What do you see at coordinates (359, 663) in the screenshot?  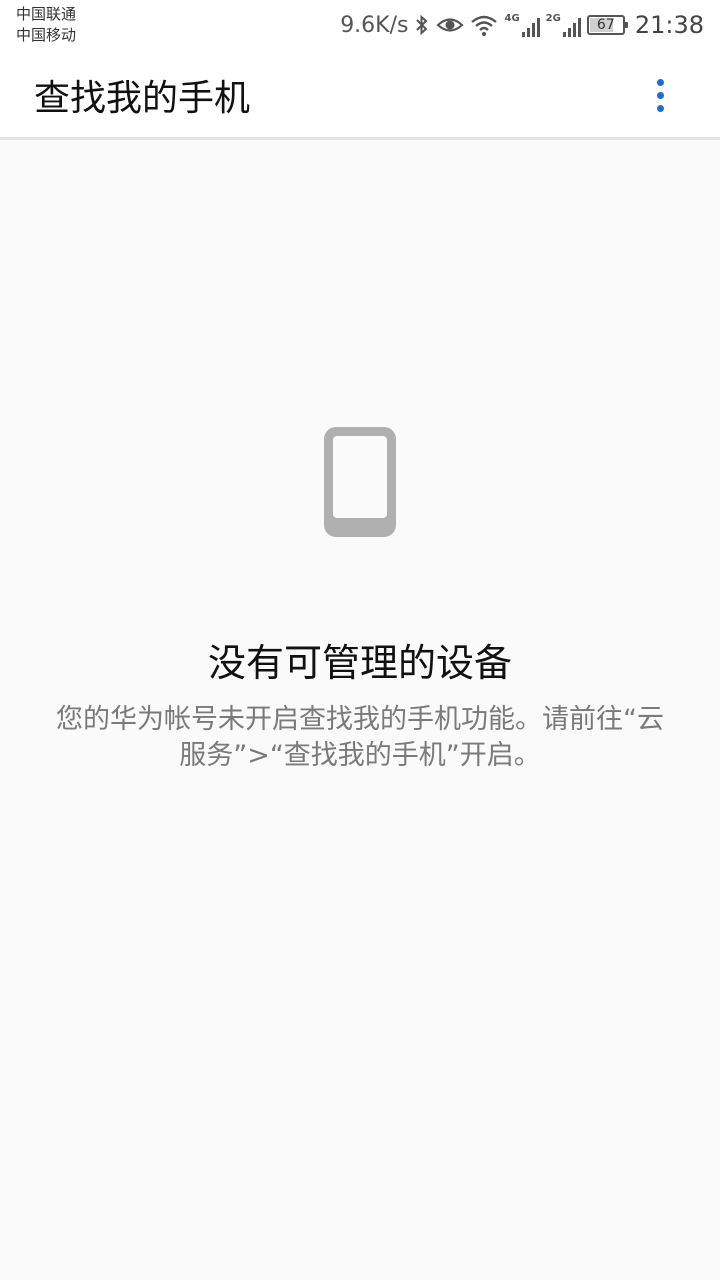 I see `empty-state-title: 没有可管理的设备` at bounding box center [359, 663].